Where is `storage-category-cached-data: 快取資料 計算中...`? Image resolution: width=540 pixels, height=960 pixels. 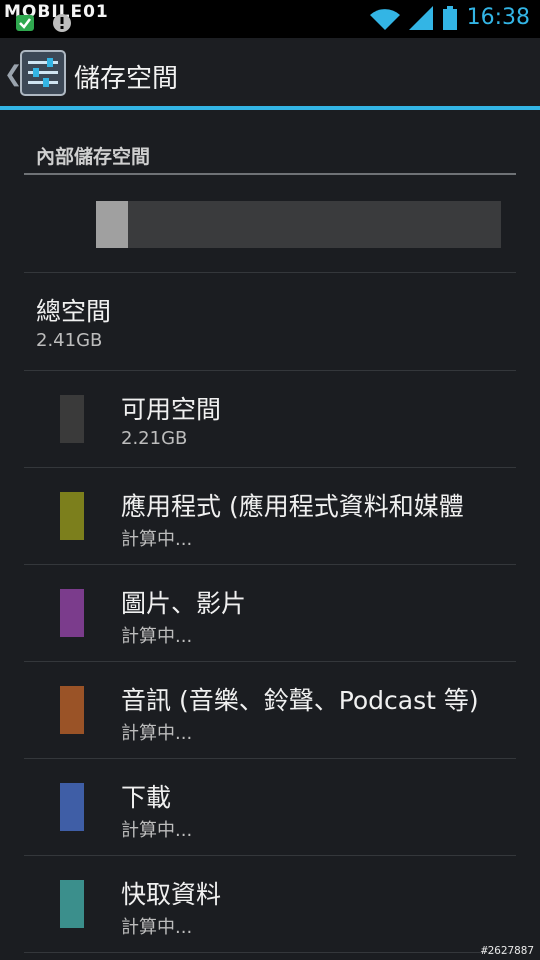
storage-category-cached-data: 快取資料 計算中... is located at coordinates (270, 903).